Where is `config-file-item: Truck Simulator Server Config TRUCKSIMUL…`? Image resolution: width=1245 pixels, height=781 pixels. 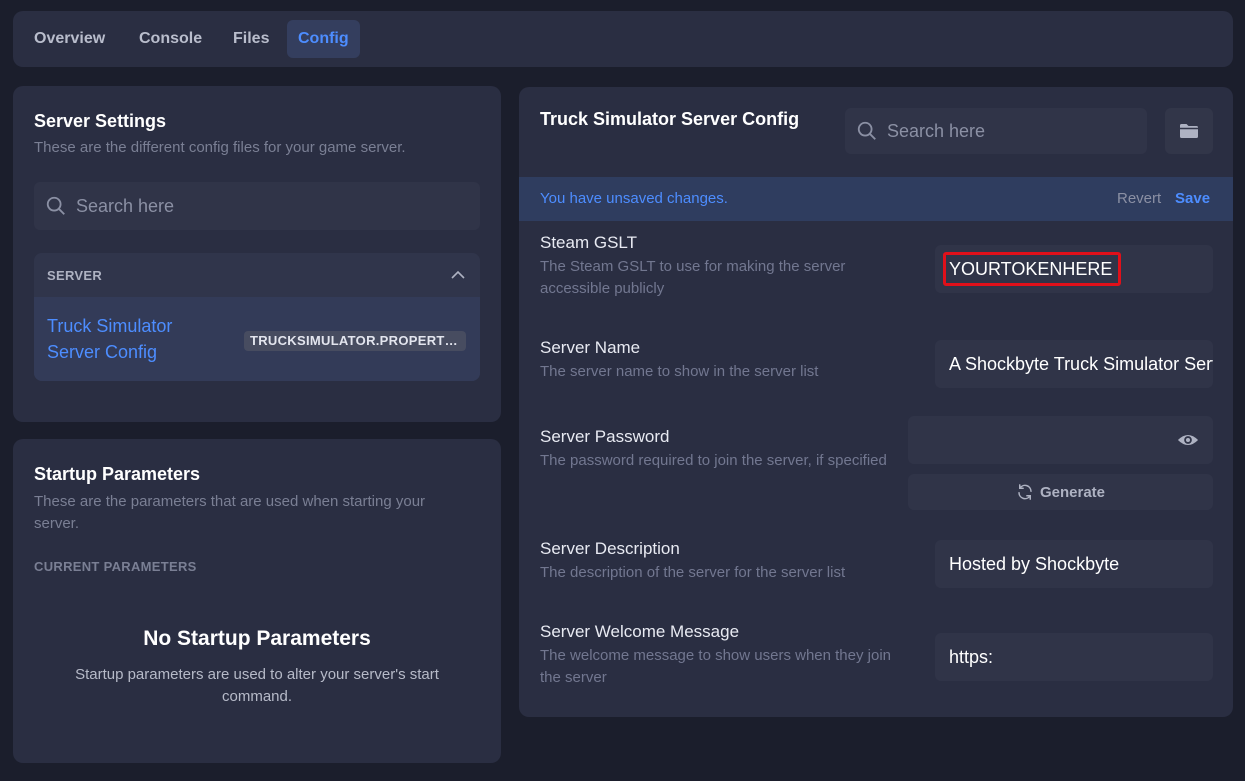 config-file-item: Truck Simulator Server Config TRUCKSIMUL… is located at coordinates (257, 339).